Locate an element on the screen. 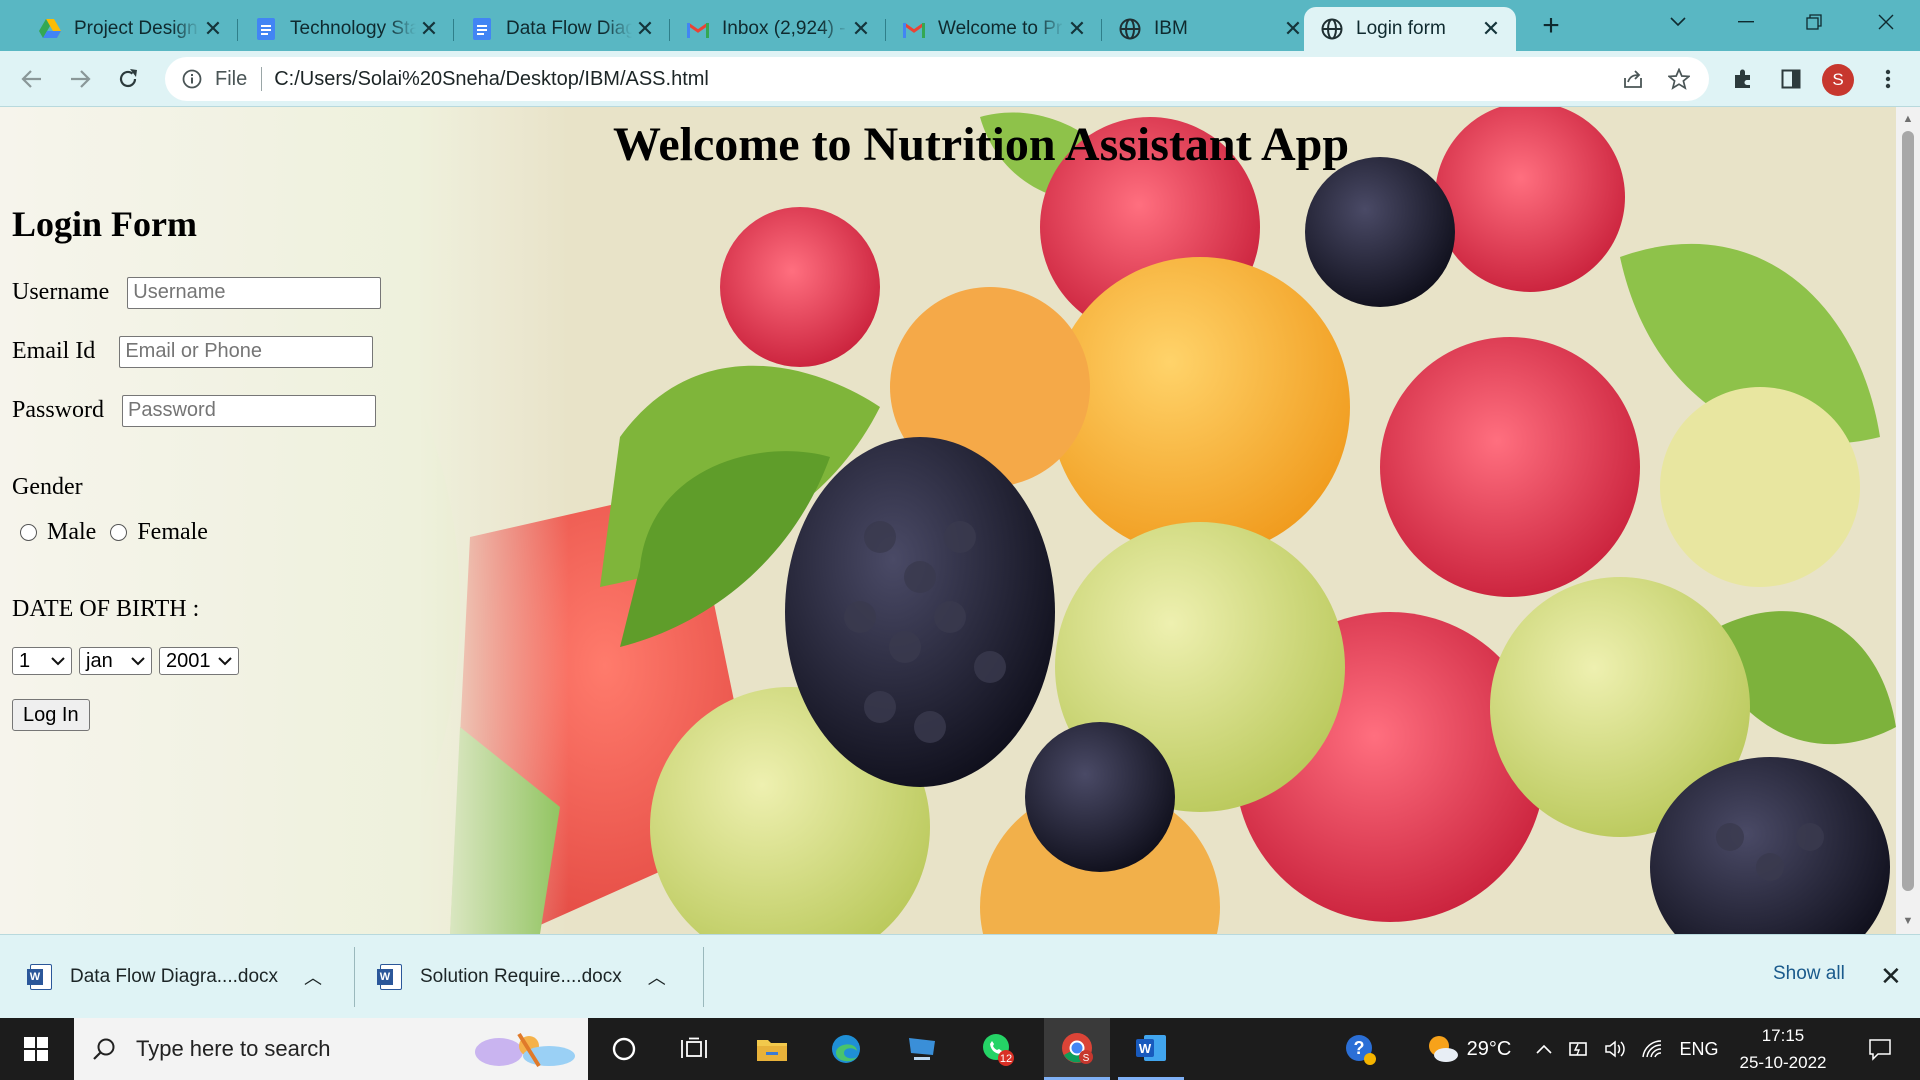 This screenshot has width=1920, height=1080. word-document-icon: W is located at coordinates (39, 977).